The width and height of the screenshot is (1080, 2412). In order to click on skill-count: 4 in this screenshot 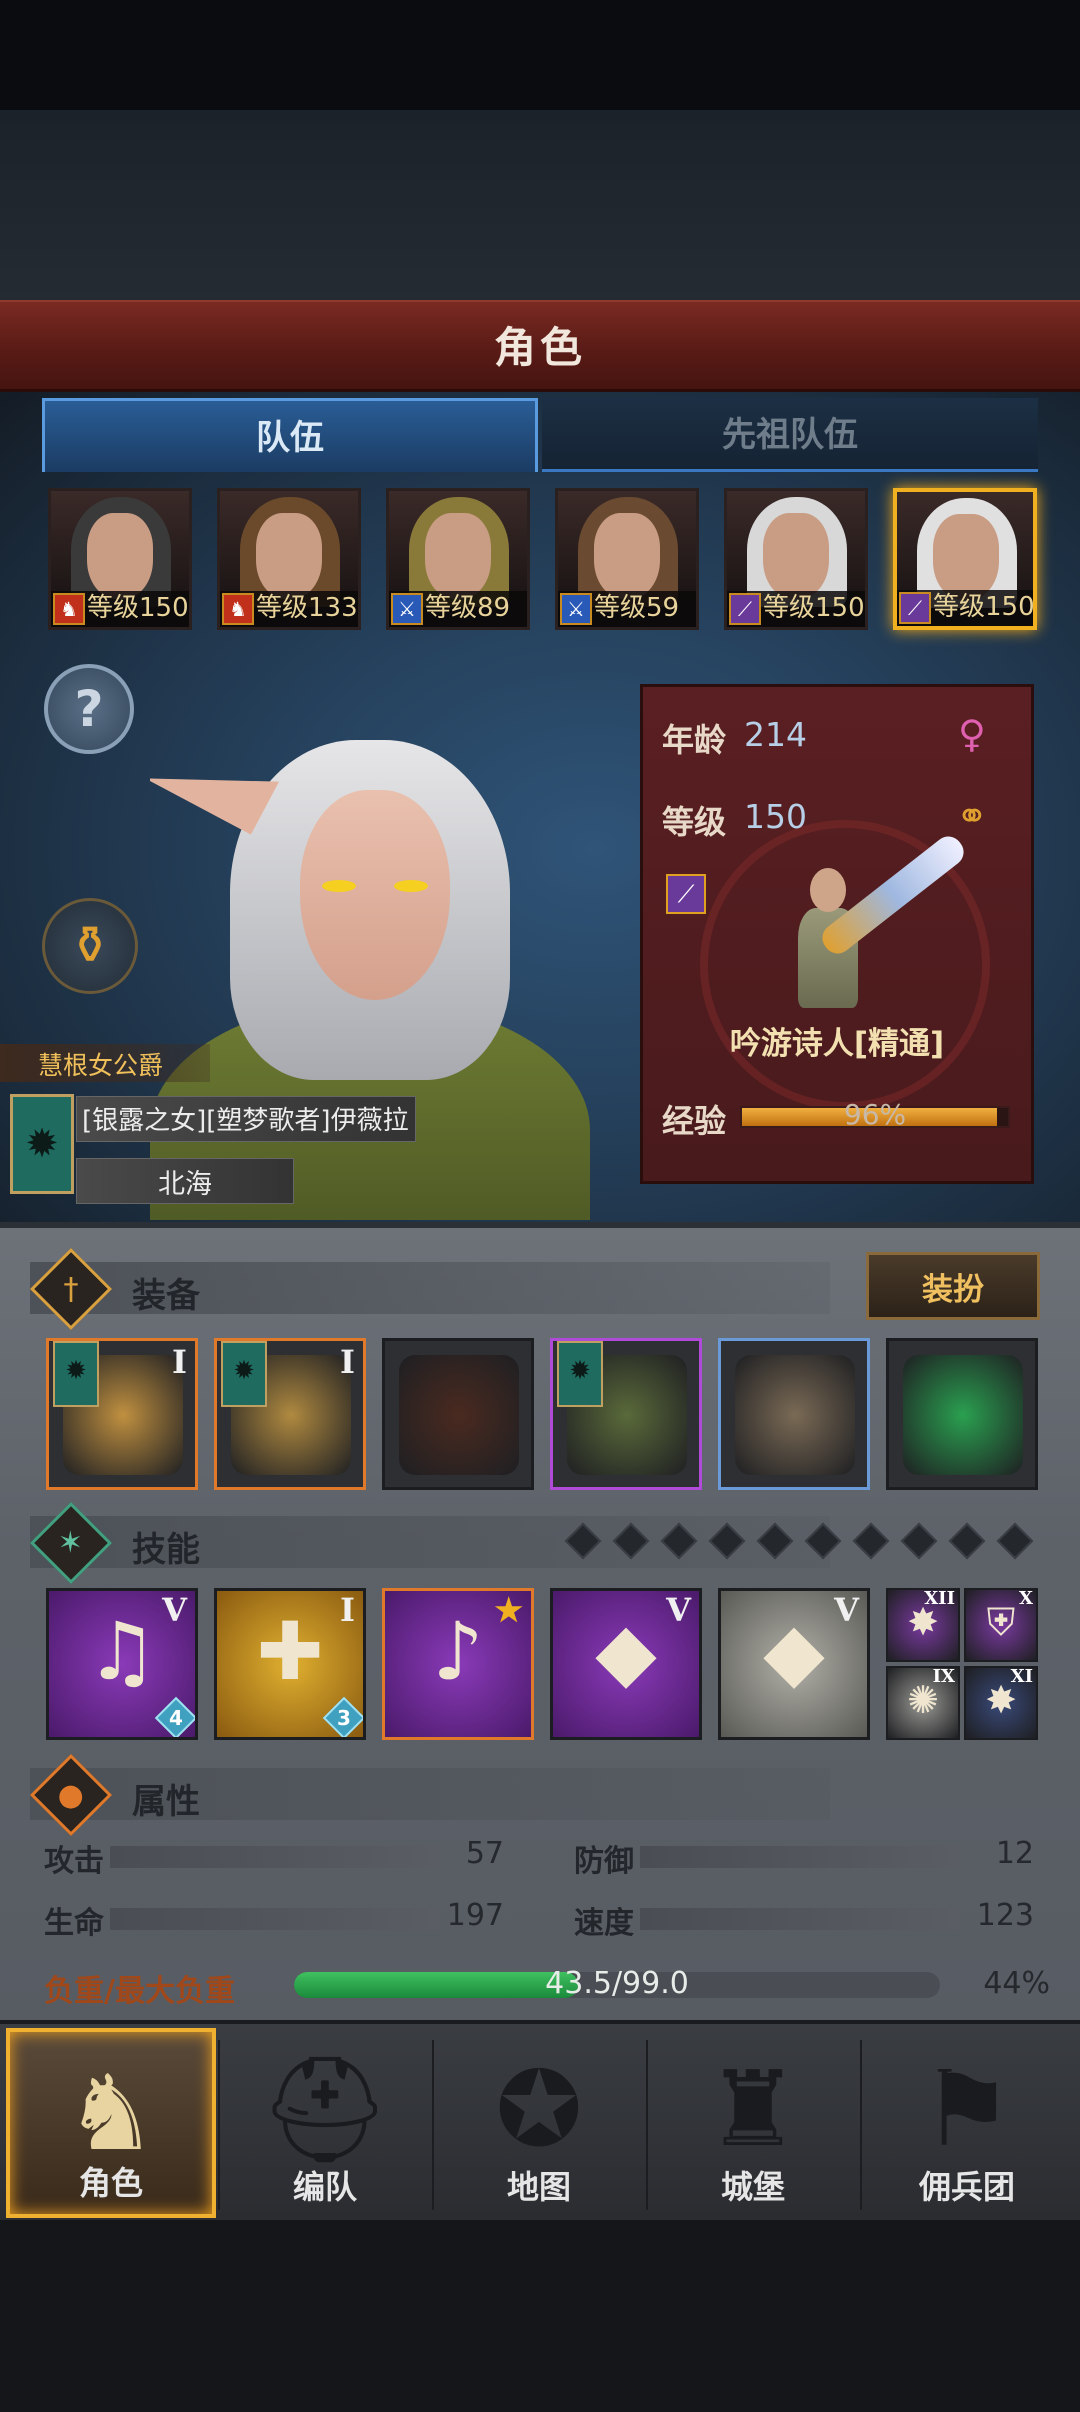, I will do `click(176, 1718)`.